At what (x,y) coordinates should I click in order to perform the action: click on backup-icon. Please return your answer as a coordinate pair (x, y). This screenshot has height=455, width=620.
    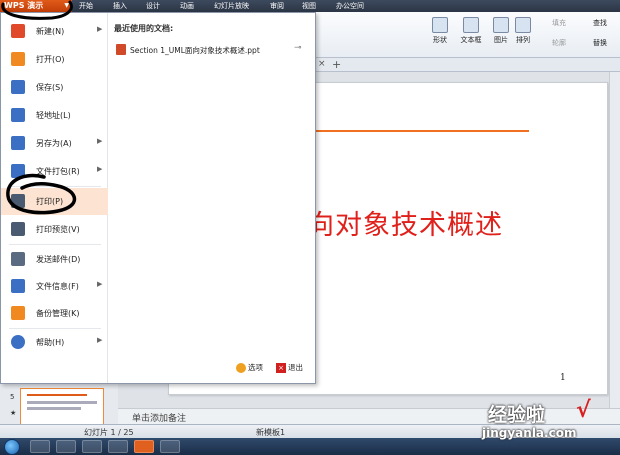
    Looking at the image, I should click on (18, 313).